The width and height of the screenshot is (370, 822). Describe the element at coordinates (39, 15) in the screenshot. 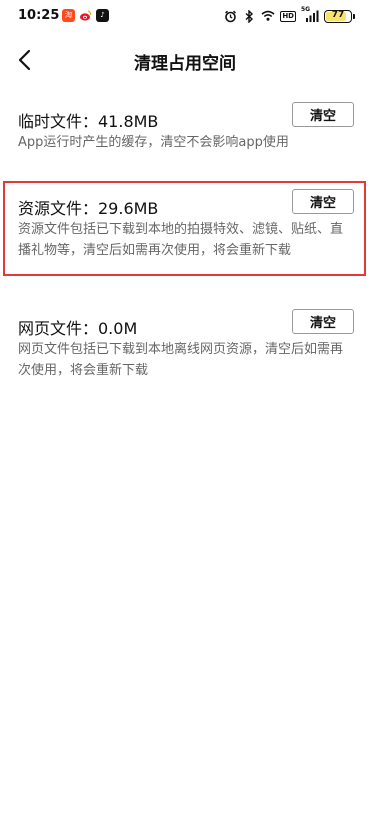

I see `status-time: 10:25` at that location.